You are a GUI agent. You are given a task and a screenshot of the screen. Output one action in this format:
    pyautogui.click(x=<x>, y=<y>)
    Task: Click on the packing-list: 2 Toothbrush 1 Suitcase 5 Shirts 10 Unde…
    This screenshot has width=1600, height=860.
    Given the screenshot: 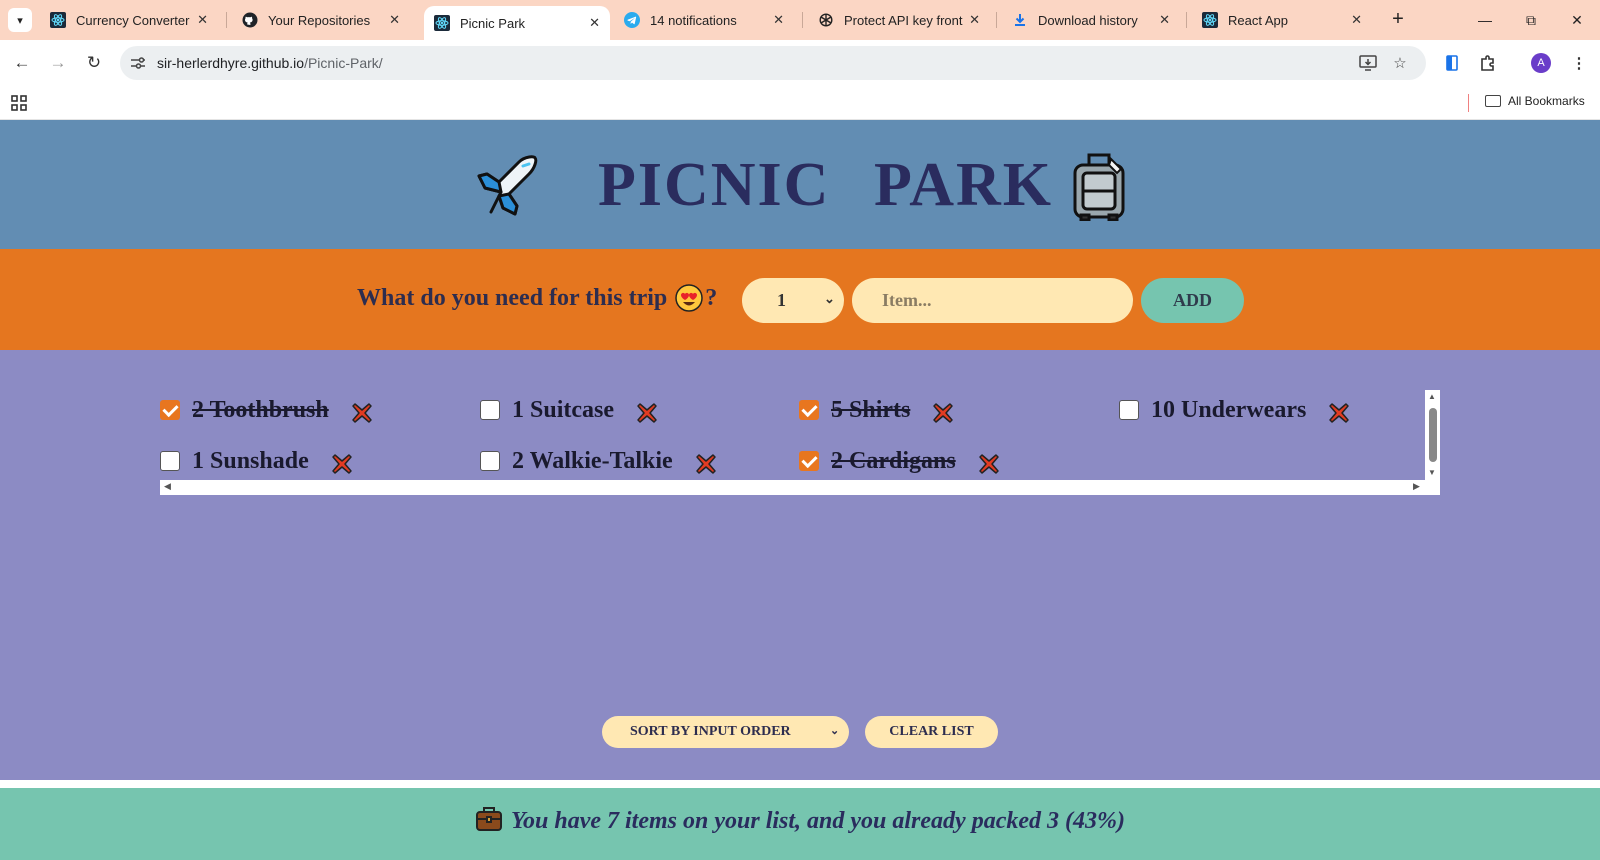 What is the action you would take?
    pyautogui.click(x=800, y=442)
    